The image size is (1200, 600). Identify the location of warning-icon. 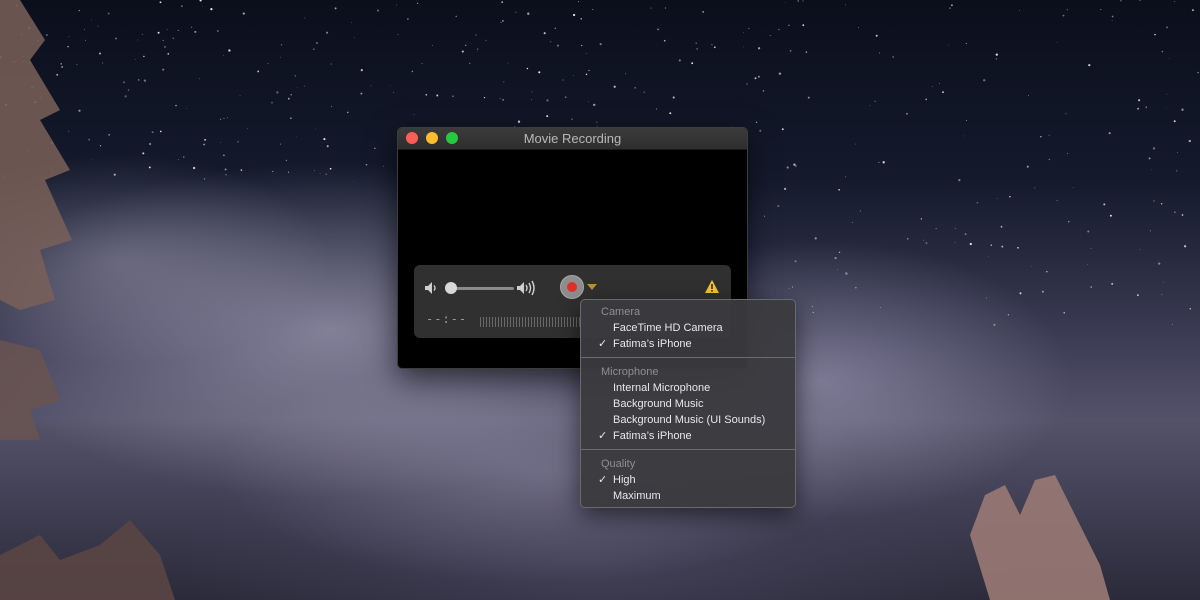
(712, 286).